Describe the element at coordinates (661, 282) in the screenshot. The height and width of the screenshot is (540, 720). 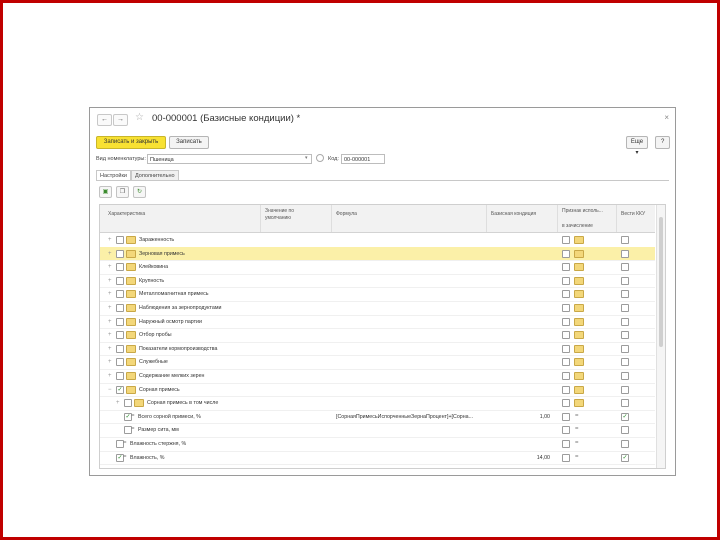
I see `scrollbar-thumb` at that location.